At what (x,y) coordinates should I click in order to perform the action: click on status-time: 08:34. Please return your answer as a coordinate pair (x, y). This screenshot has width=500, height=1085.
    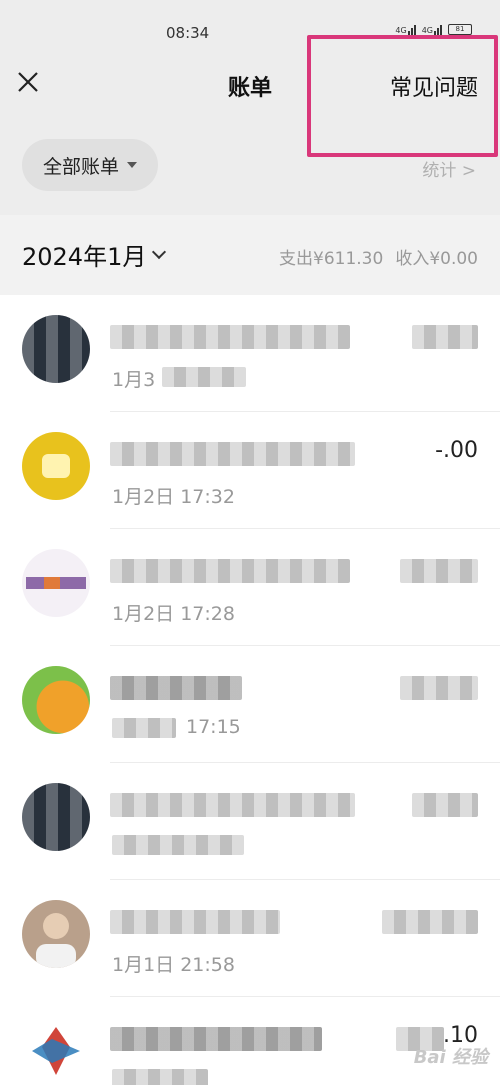
    Looking at the image, I should click on (188, 33).